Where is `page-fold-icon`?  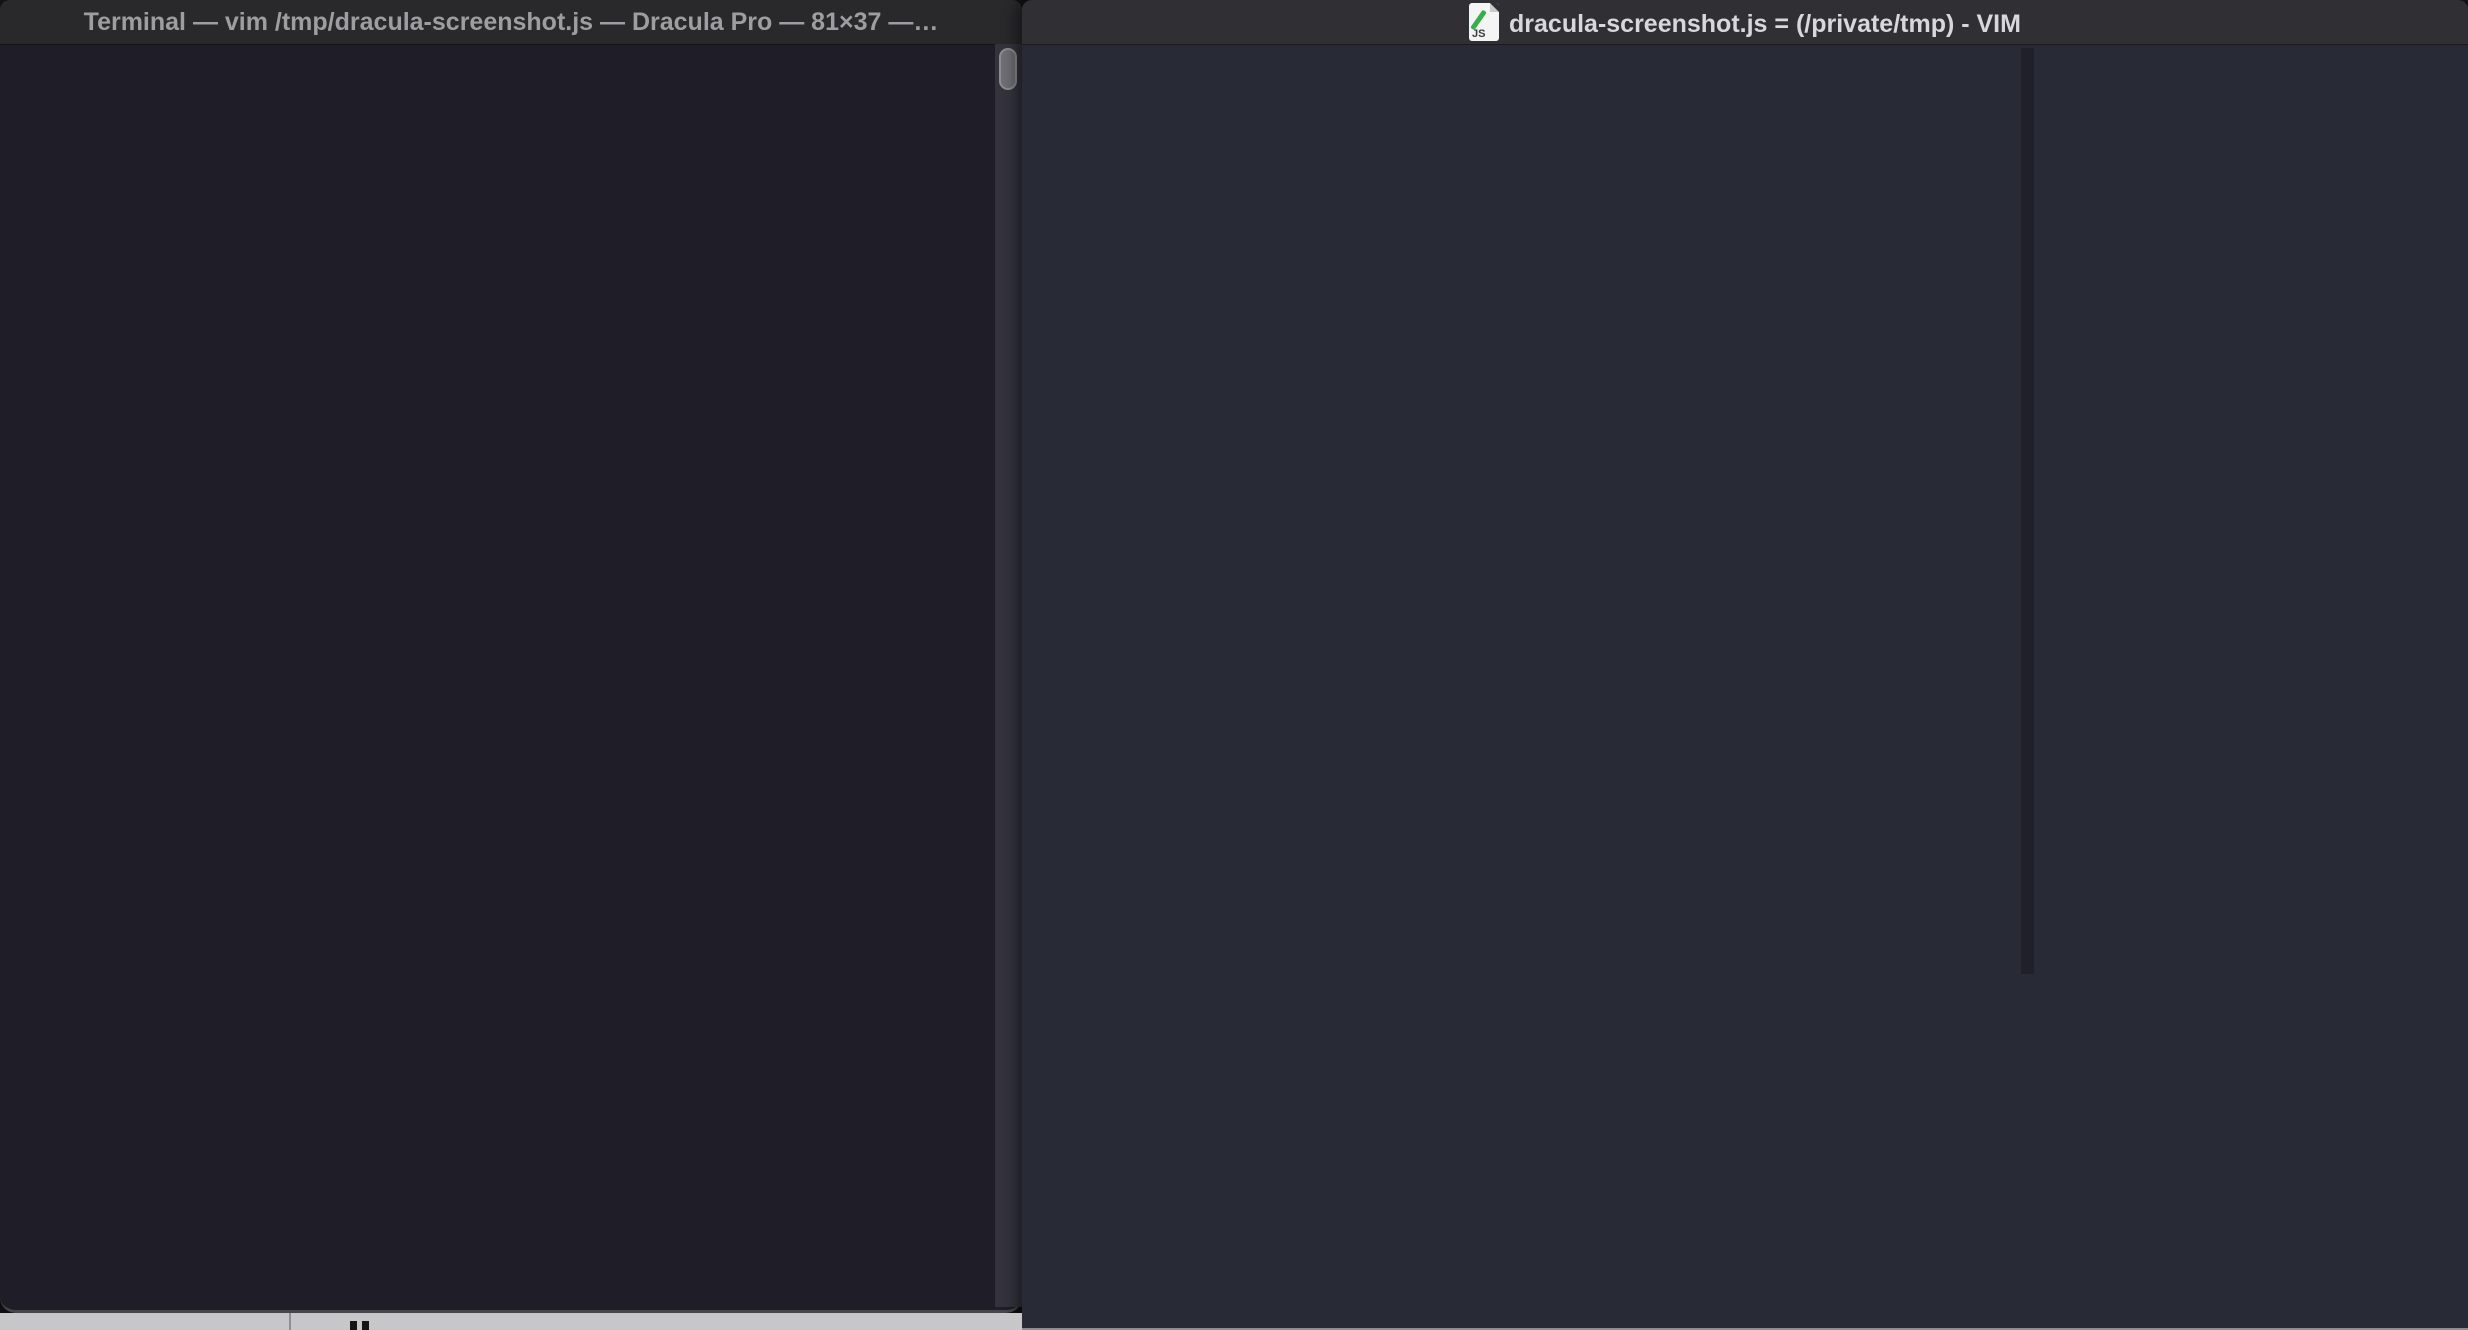
page-fold-icon is located at coordinates (1495, 7).